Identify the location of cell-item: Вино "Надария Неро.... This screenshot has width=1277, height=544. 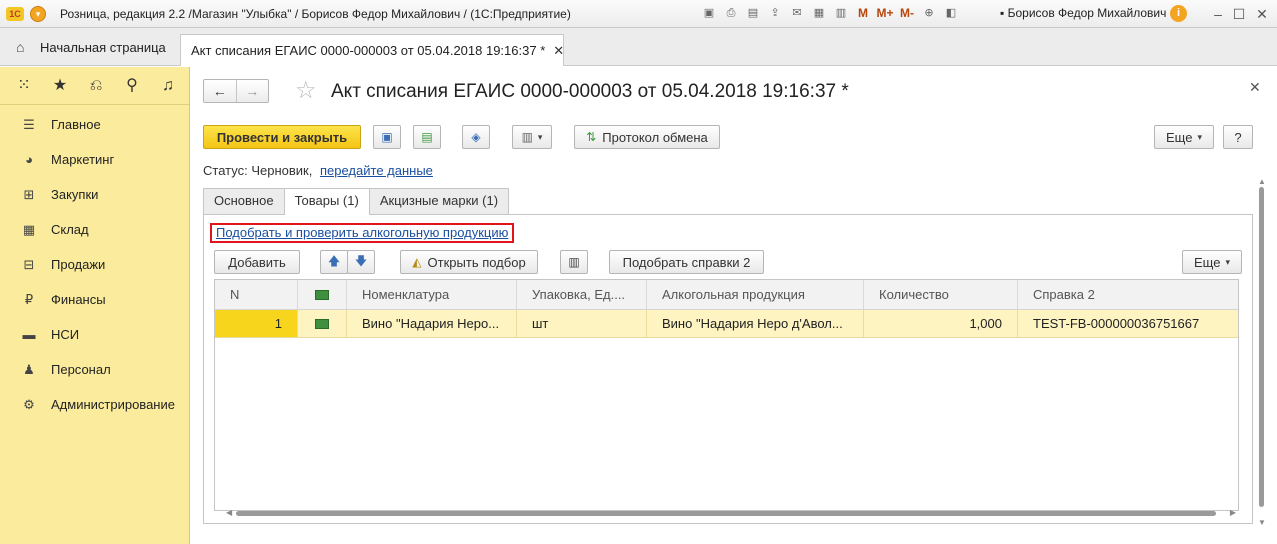
(432, 323).